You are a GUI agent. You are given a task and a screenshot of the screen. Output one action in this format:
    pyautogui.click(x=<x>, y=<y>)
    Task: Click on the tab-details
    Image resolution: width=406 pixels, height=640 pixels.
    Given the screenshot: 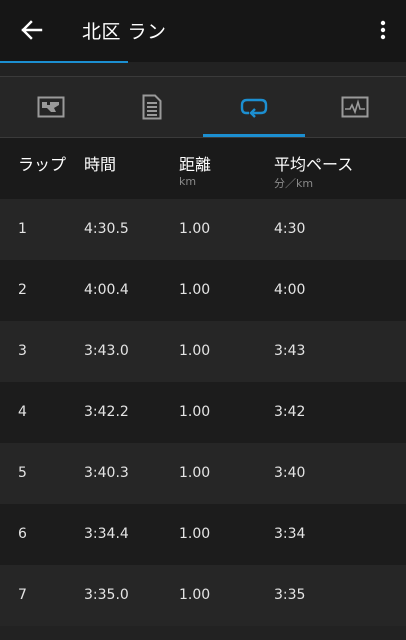 What is the action you would take?
    pyautogui.click(x=153, y=107)
    